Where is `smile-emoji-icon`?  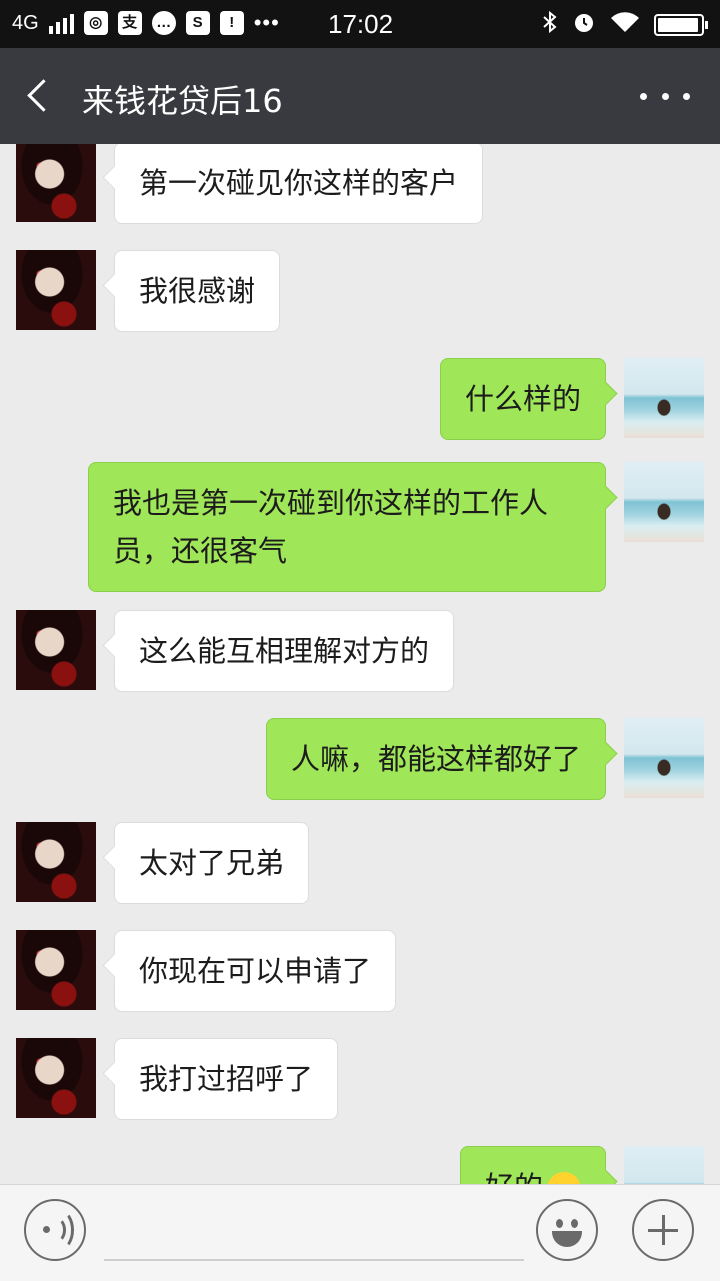
smile-emoji-icon is located at coordinates (564, 1178).